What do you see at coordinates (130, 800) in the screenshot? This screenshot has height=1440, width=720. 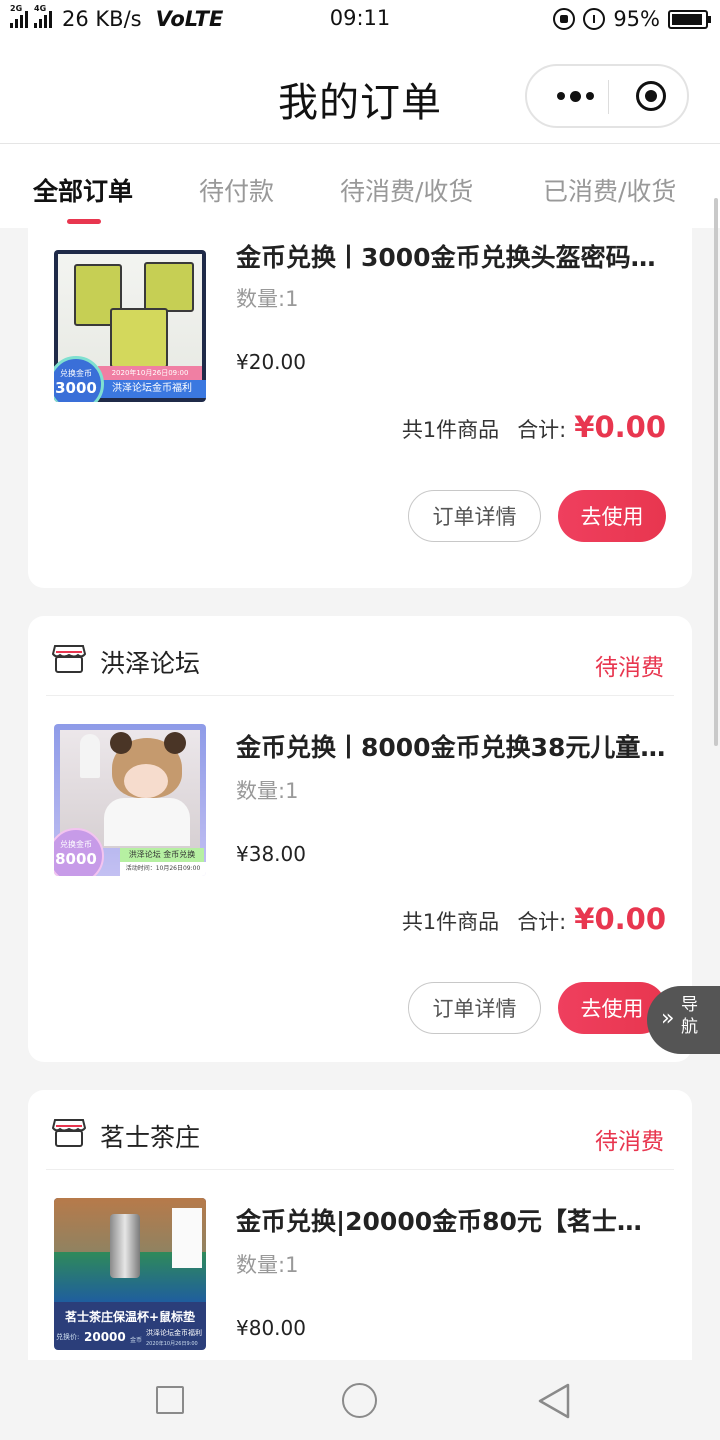 I see `product-image: 洪泽论坛 金币兑换 活动时间：10月26日09:00 兑换金币 8000` at bounding box center [130, 800].